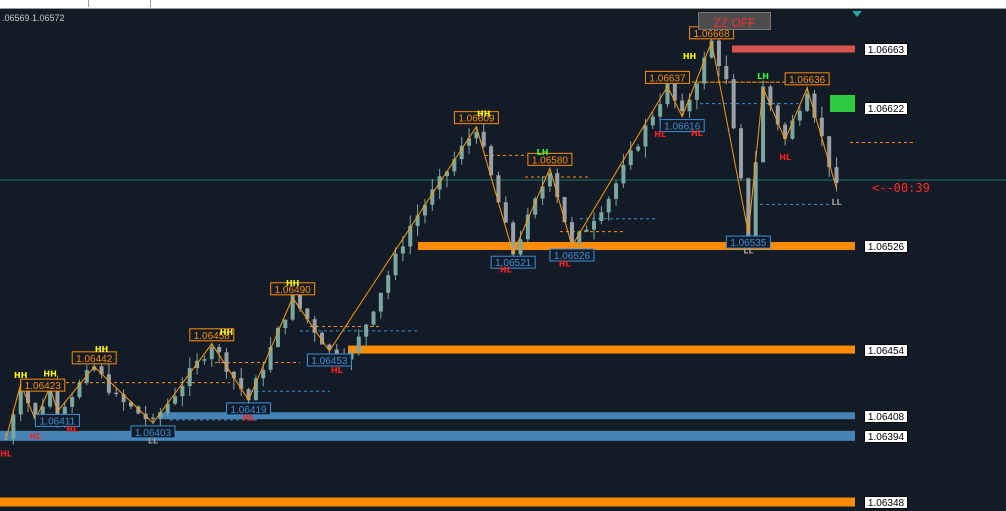 This screenshot has width=1006, height=511. What do you see at coordinates (886, 247) in the screenshot?
I see `price-axis-tag: 1.06526` at bounding box center [886, 247].